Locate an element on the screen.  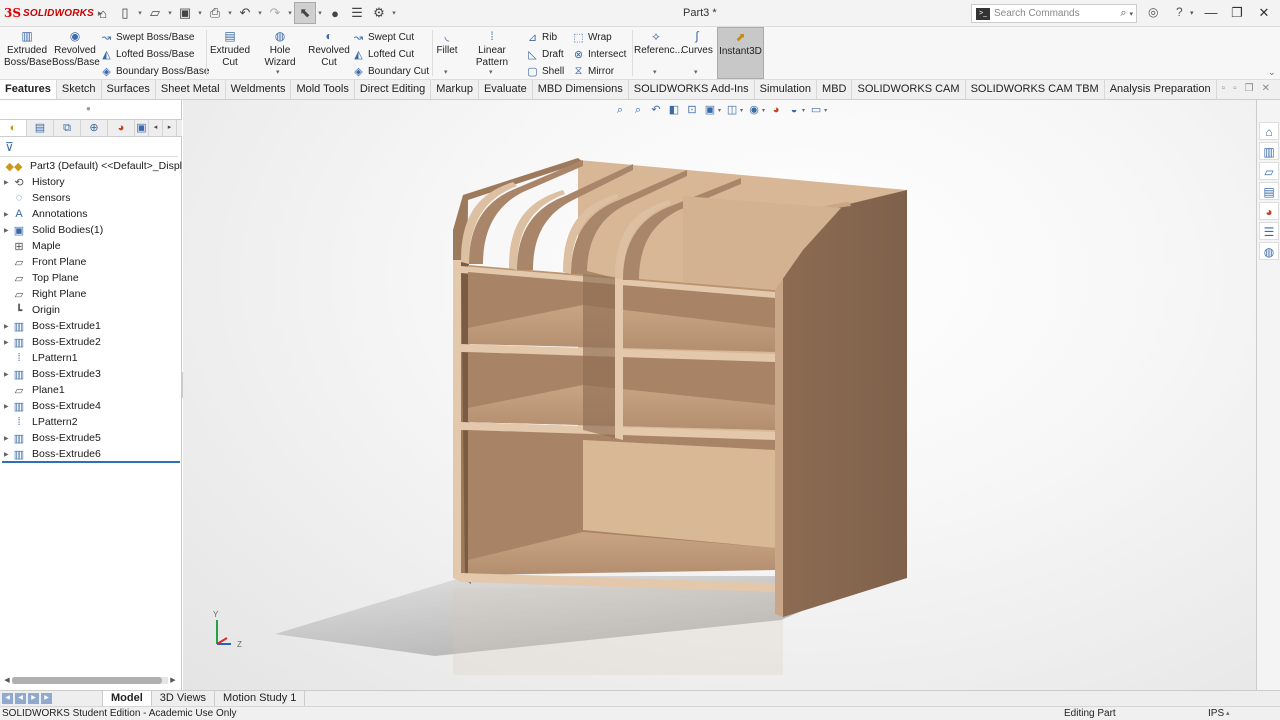
linear-pattern-dropdown-icon: ▾ is located at coordinates (491, 73).